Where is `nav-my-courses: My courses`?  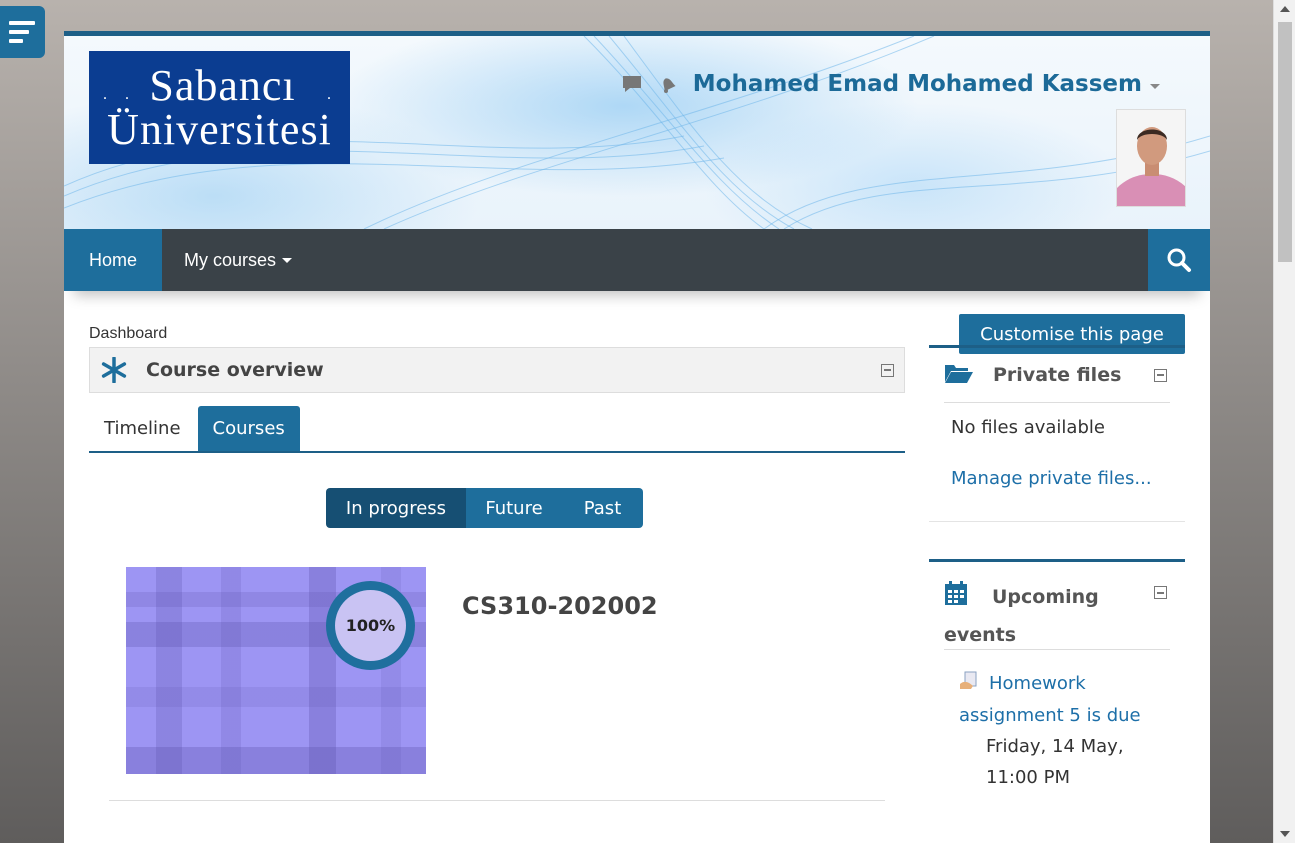 nav-my-courses: My courses is located at coordinates (238, 260).